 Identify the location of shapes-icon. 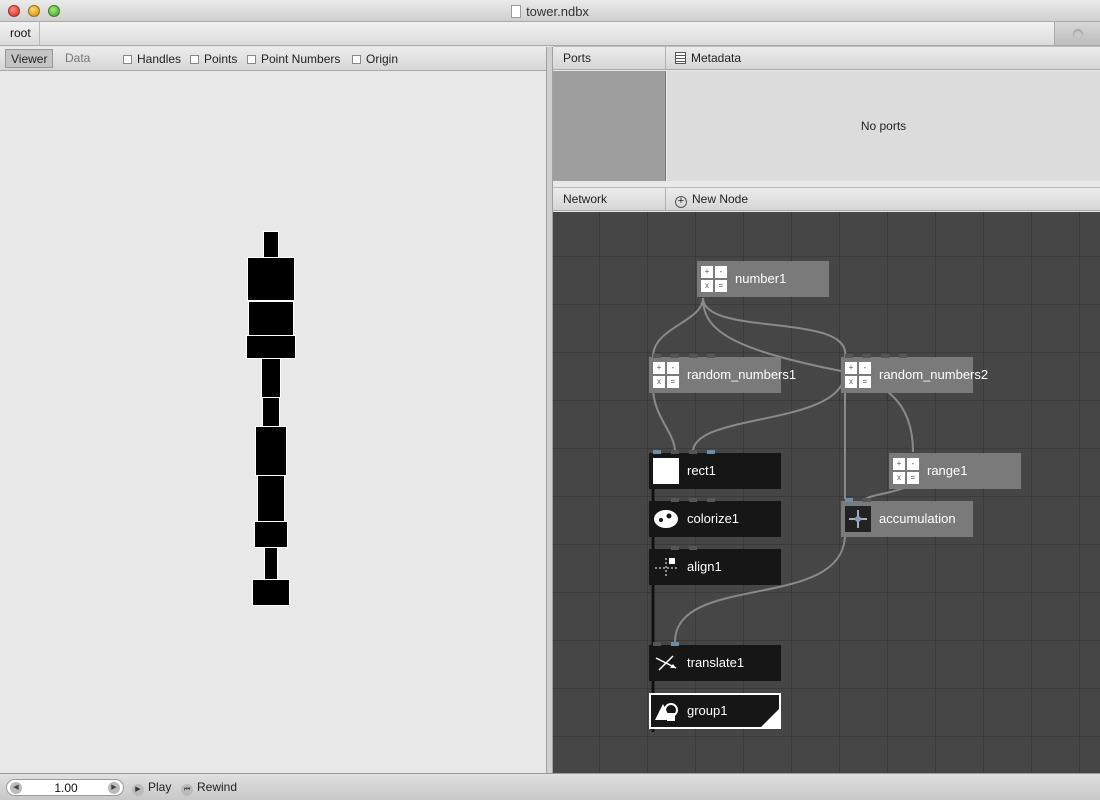
(666, 711).